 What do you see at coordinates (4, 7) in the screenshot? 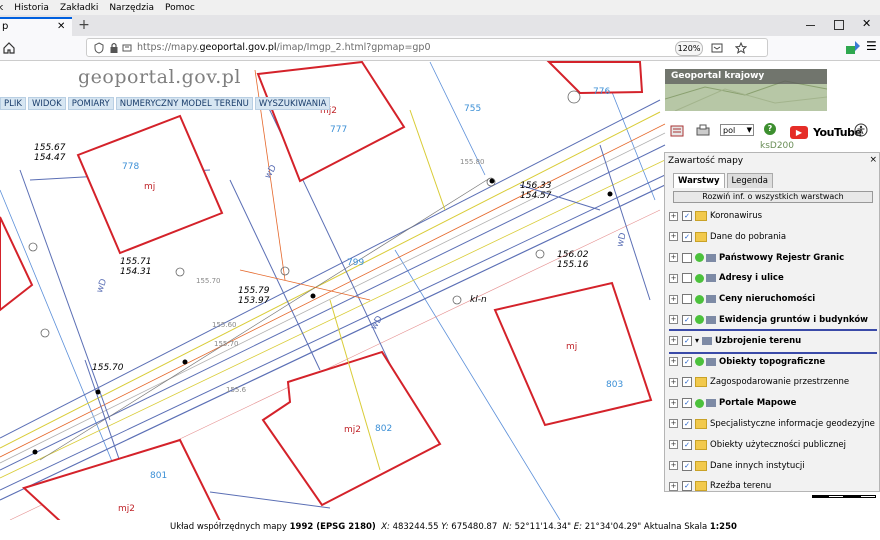
I see `menu-file: k` at bounding box center [4, 7].